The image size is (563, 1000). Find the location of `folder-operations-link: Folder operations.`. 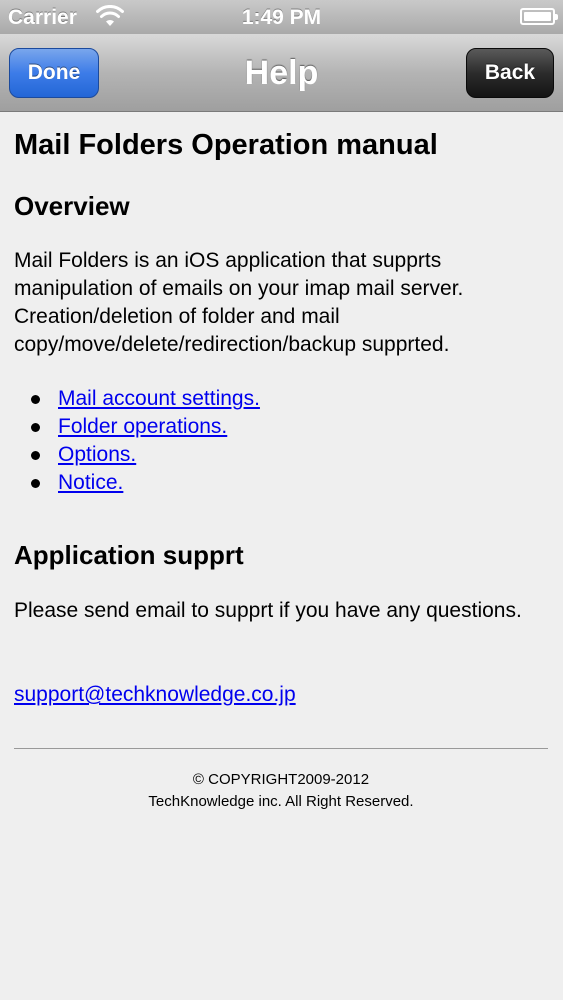

folder-operations-link: Folder operations. is located at coordinates (142, 426).